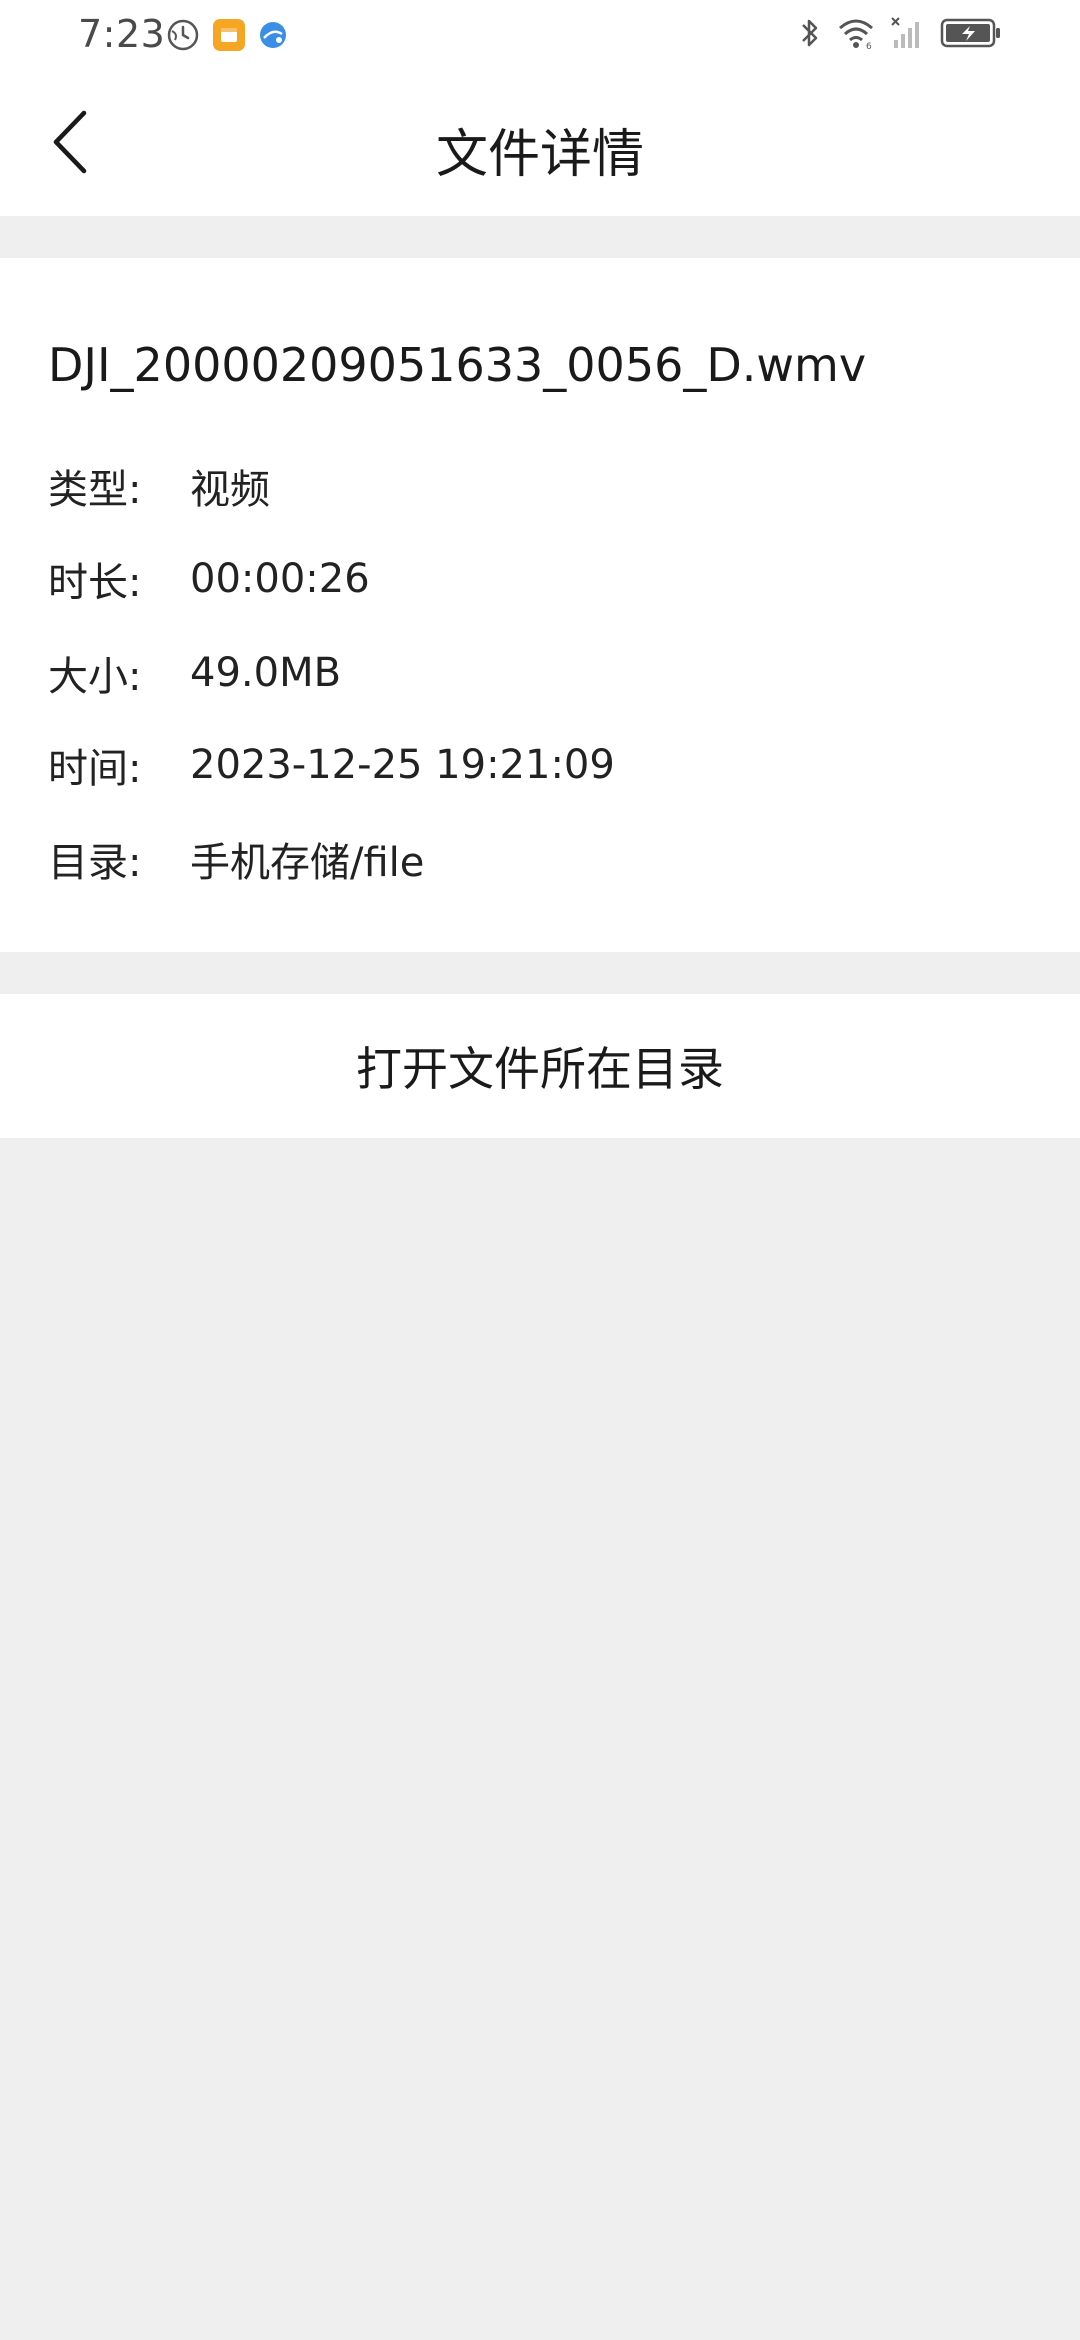 The width and height of the screenshot is (1080, 2340). Describe the element at coordinates (183, 35) in the screenshot. I see `globe-clock-icon` at that location.